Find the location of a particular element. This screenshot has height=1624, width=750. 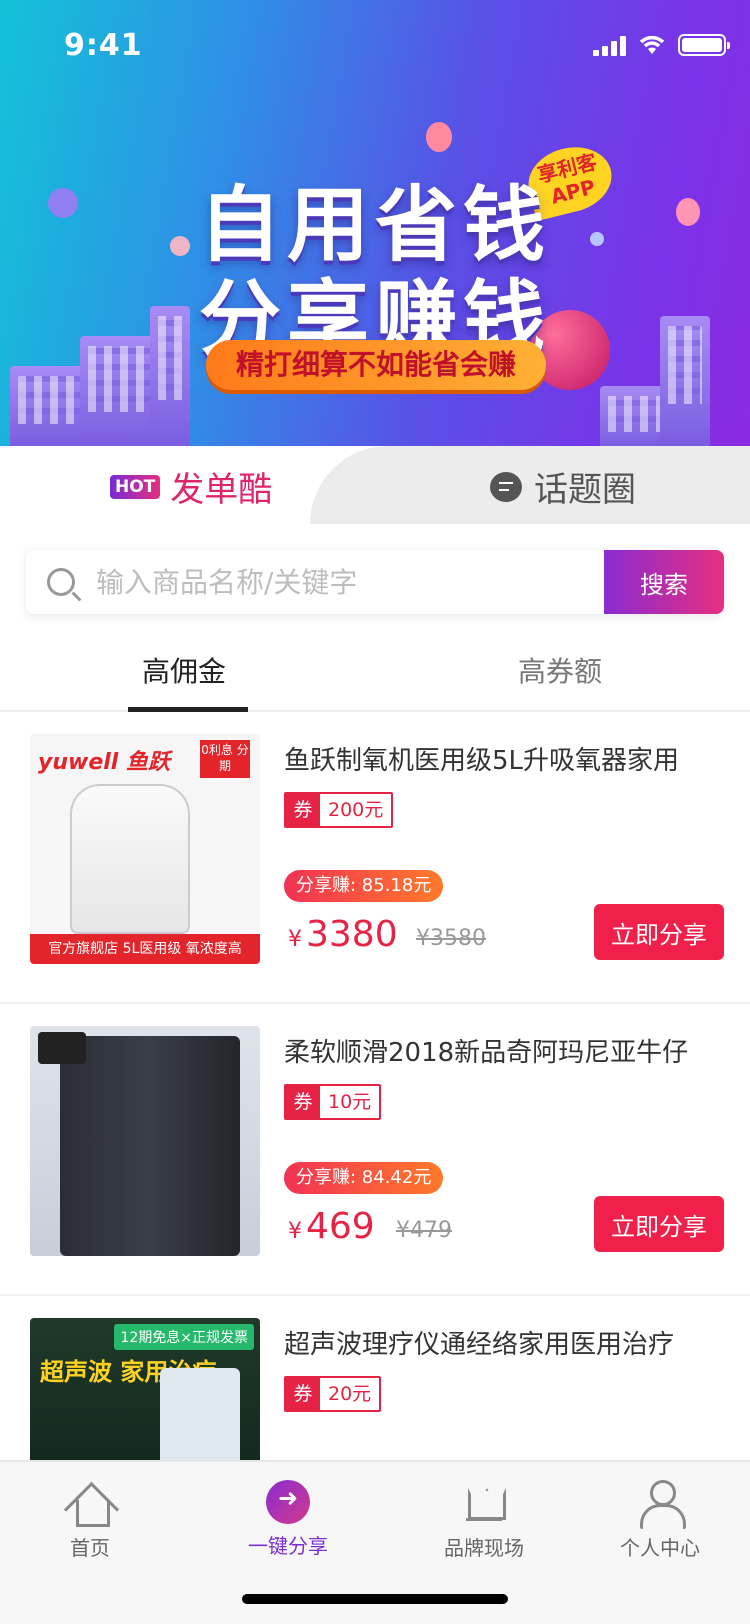

segment-label: 发单酷 is located at coordinates (221, 490).